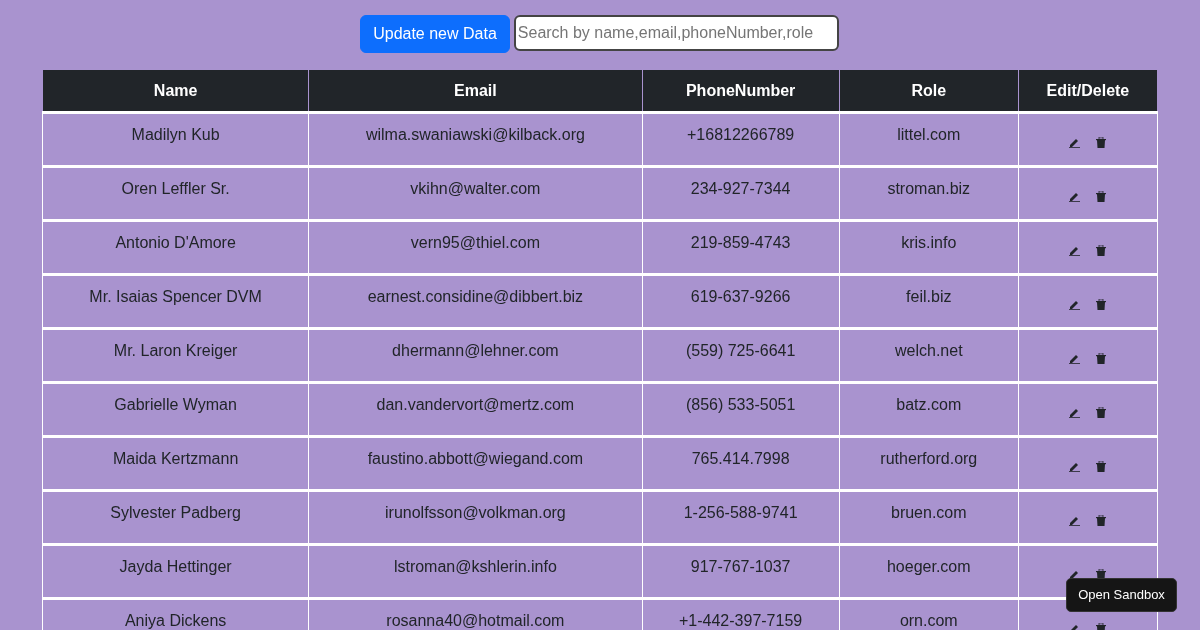 The width and height of the screenshot is (1200, 630). What do you see at coordinates (929, 301) in the screenshot?
I see `table-cell: feil.biz` at bounding box center [929, 301].